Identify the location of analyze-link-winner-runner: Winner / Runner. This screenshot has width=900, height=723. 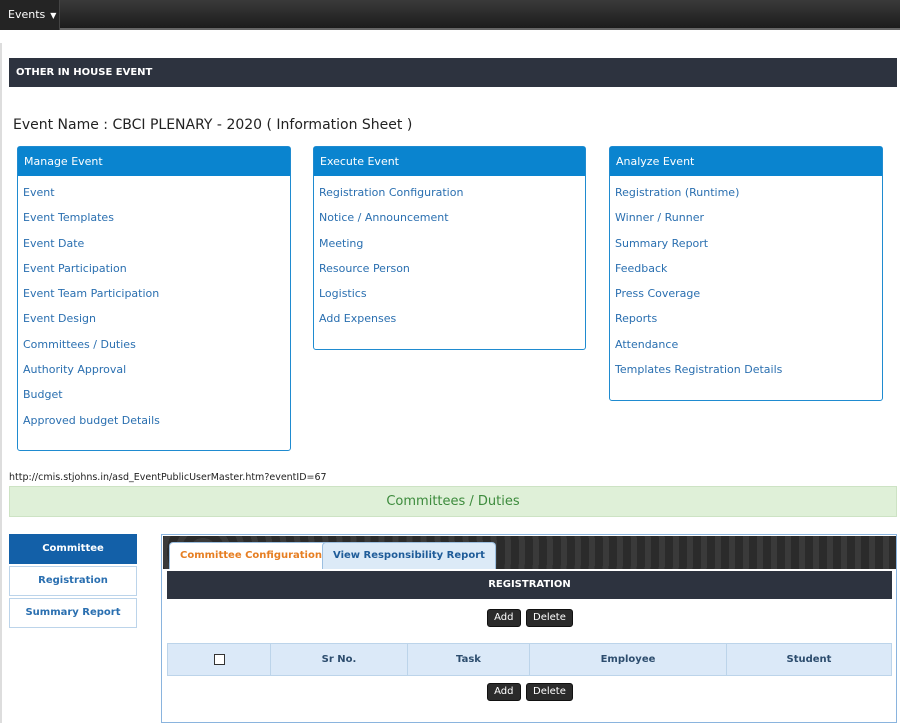
(748, 217).